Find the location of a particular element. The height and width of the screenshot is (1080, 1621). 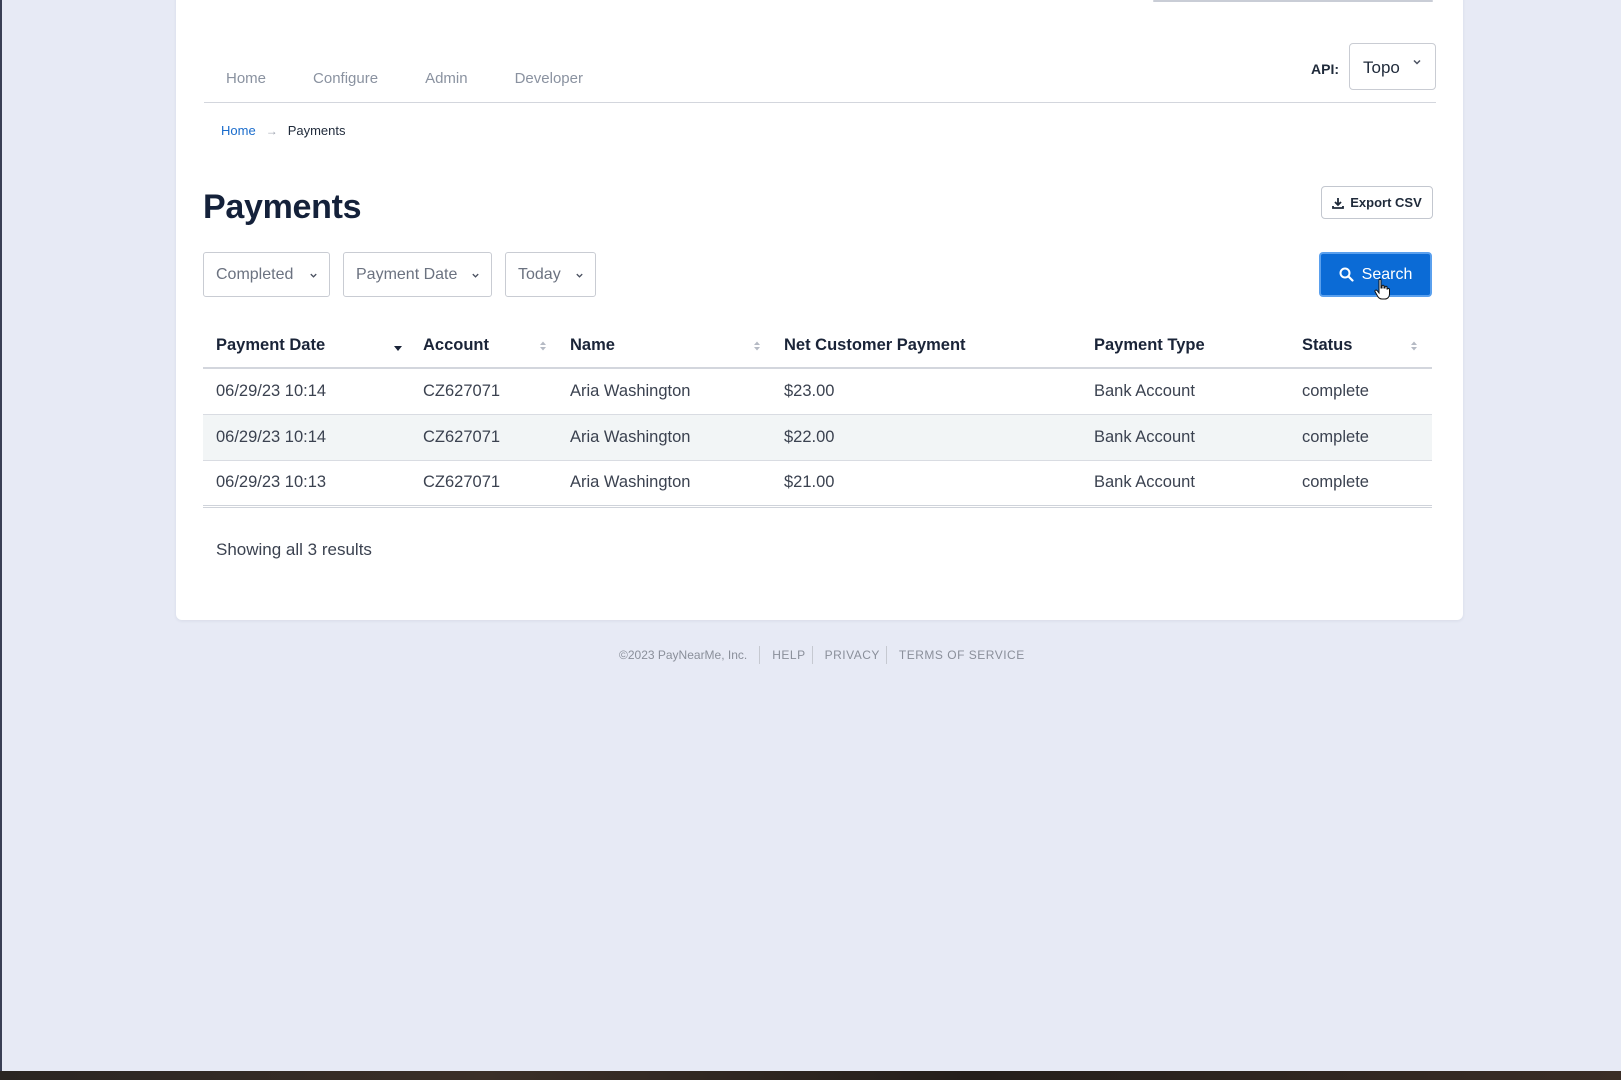

column-header-name: Name is located at coordinates (664, 346).